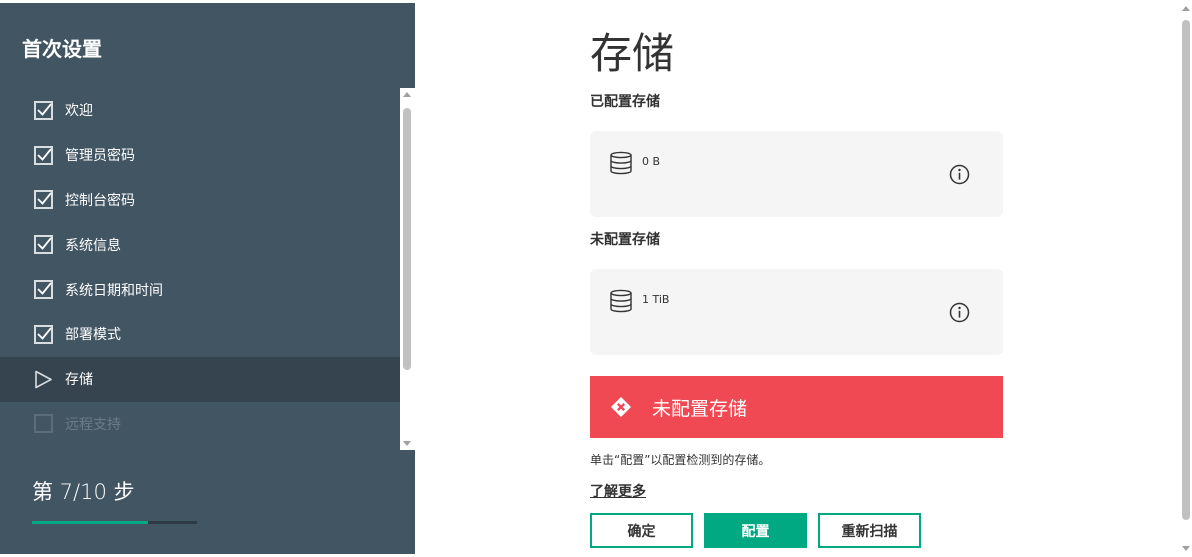  I want to click on learn-more-link: 了解更多, so click(618, 491).